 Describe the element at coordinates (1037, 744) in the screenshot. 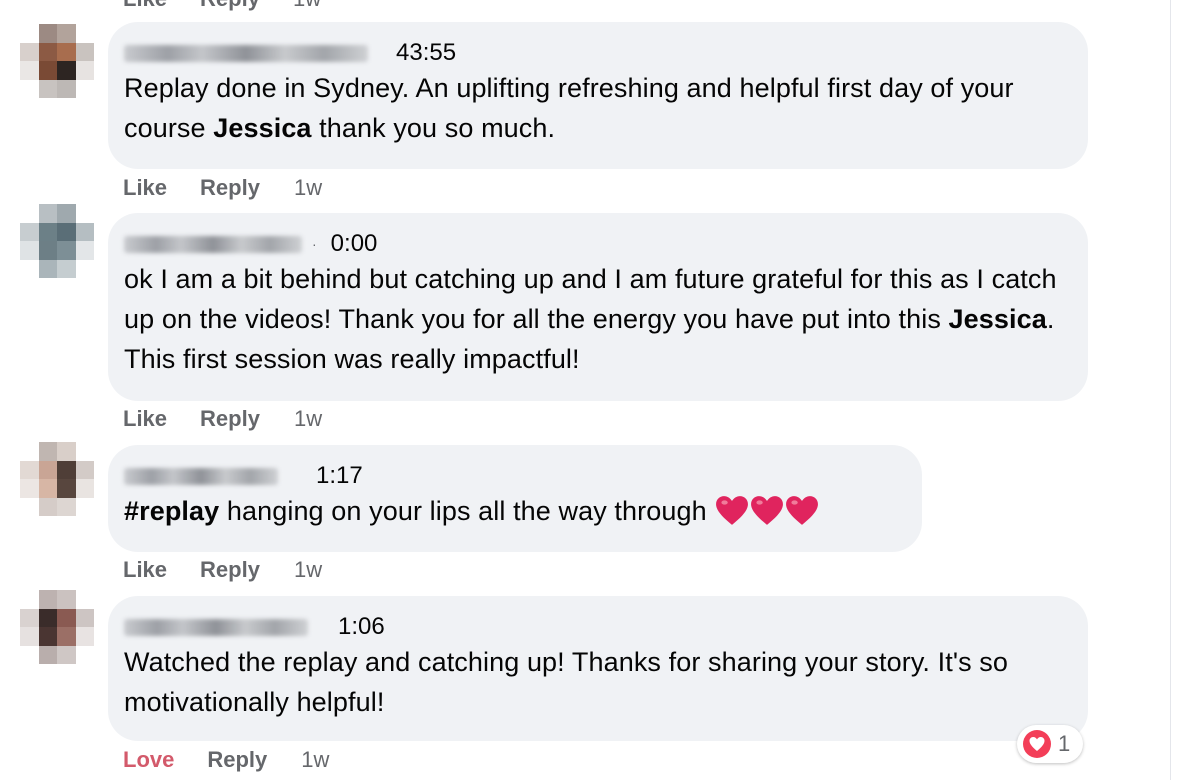

I see `love-heart-icon` at that location.